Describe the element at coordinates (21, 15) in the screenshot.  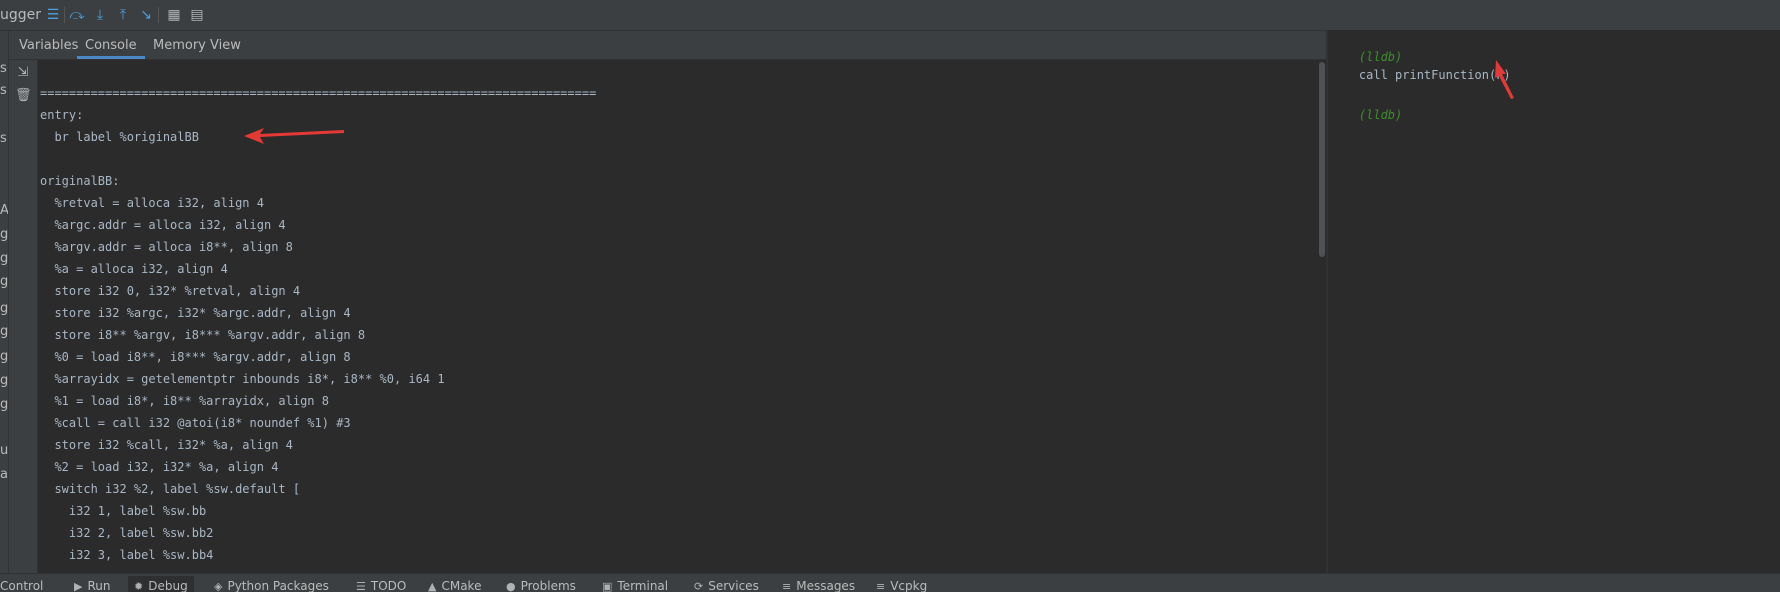
I see `debugger-title: ugger` at that location.